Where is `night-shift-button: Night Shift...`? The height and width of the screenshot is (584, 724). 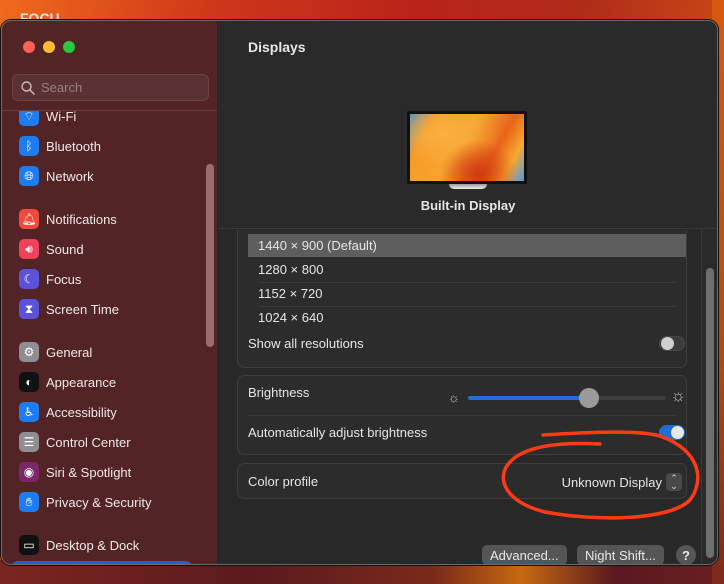
night-shift-button: Night Shift... is located at coordinates (620, 554).